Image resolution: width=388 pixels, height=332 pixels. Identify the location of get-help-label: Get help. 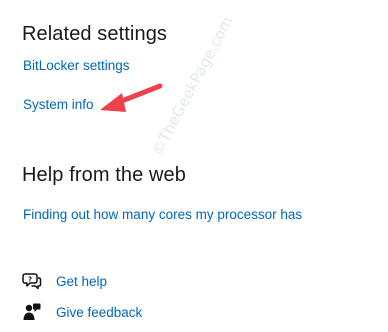
(81, 281).